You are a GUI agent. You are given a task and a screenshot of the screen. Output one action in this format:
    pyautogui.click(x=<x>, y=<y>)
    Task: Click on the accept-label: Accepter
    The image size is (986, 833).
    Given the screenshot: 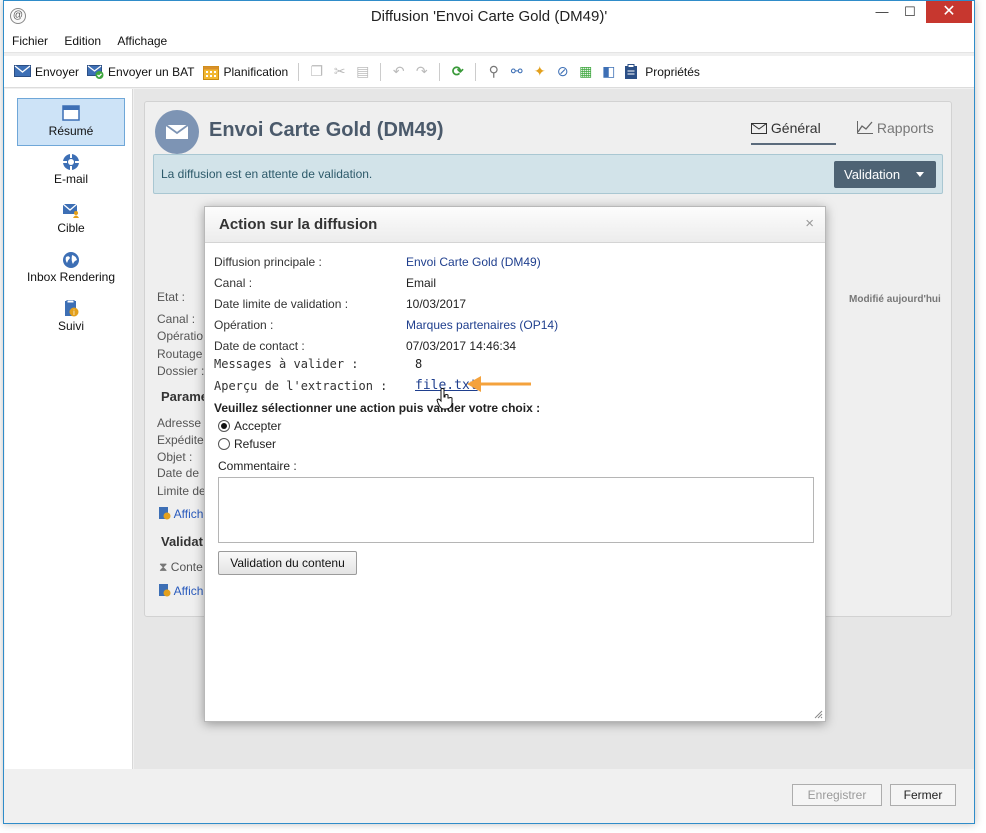 What is the action you would take?
    pyautogui.click(x=258, y=426)
    